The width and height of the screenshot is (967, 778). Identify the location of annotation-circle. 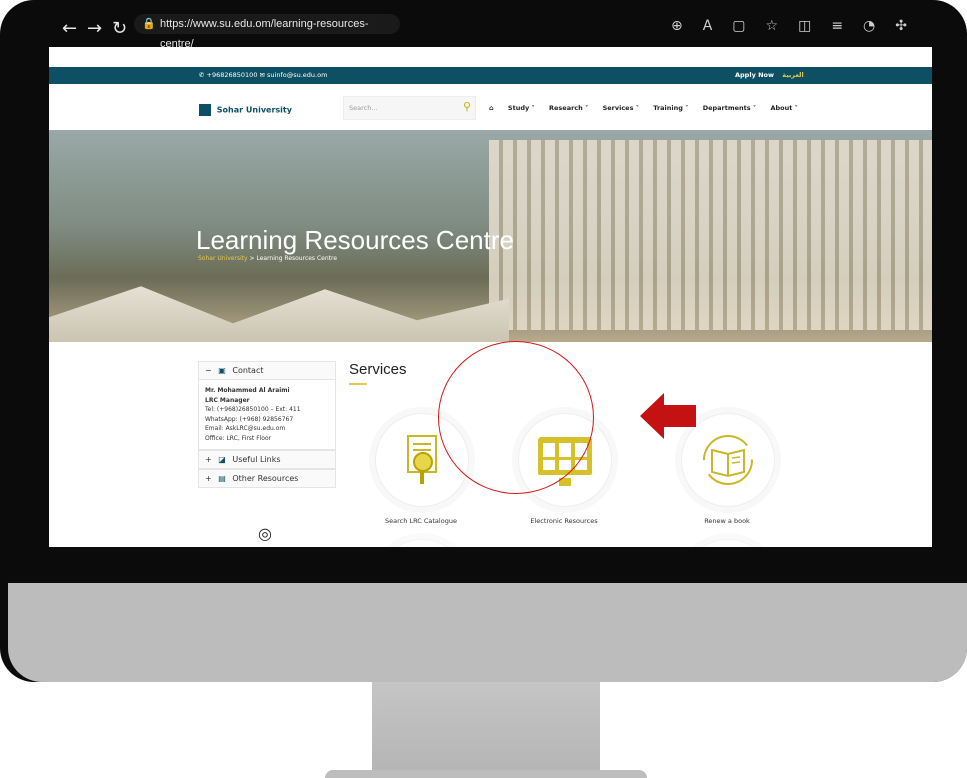
(516, 417).